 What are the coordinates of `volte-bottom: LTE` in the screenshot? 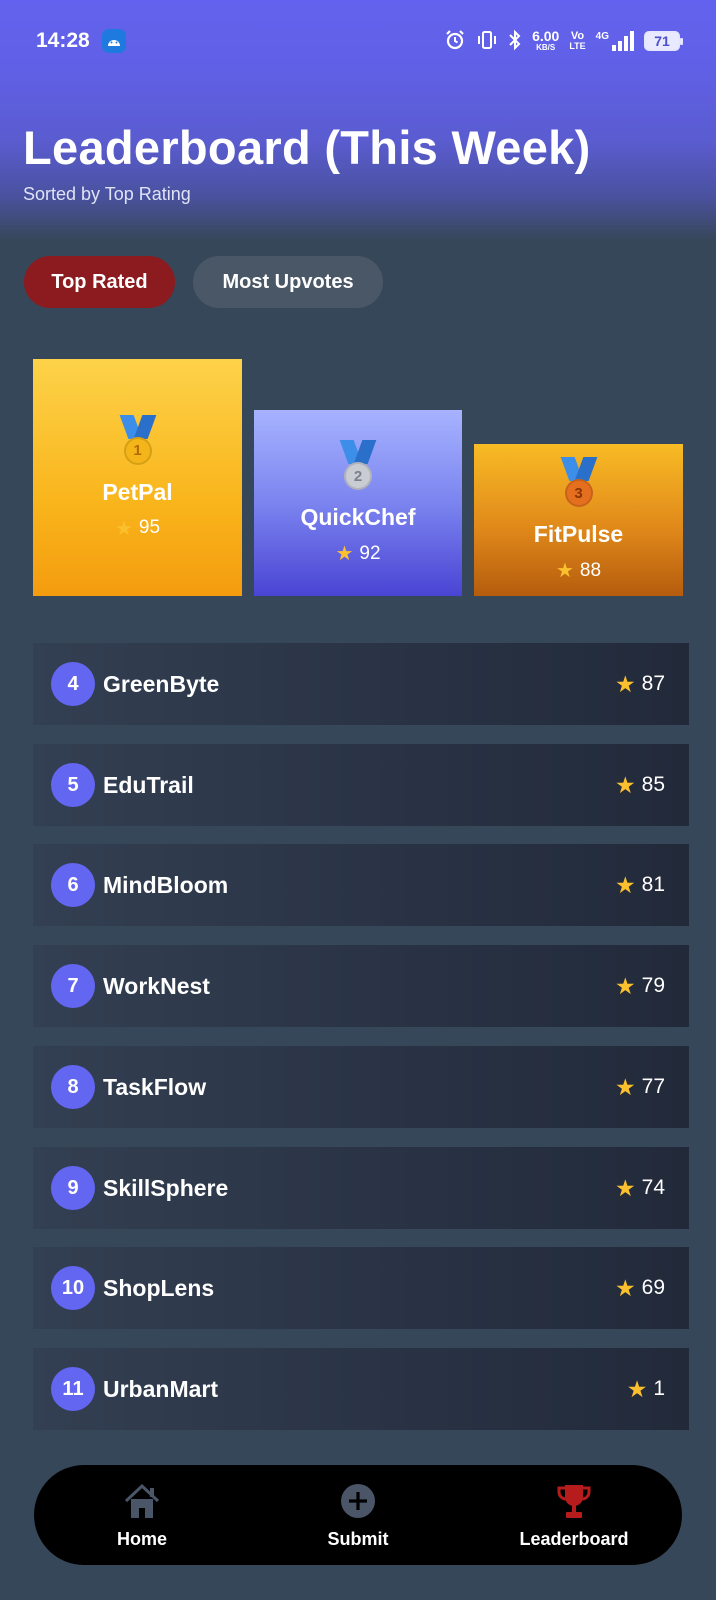 It's located at (577, 46).